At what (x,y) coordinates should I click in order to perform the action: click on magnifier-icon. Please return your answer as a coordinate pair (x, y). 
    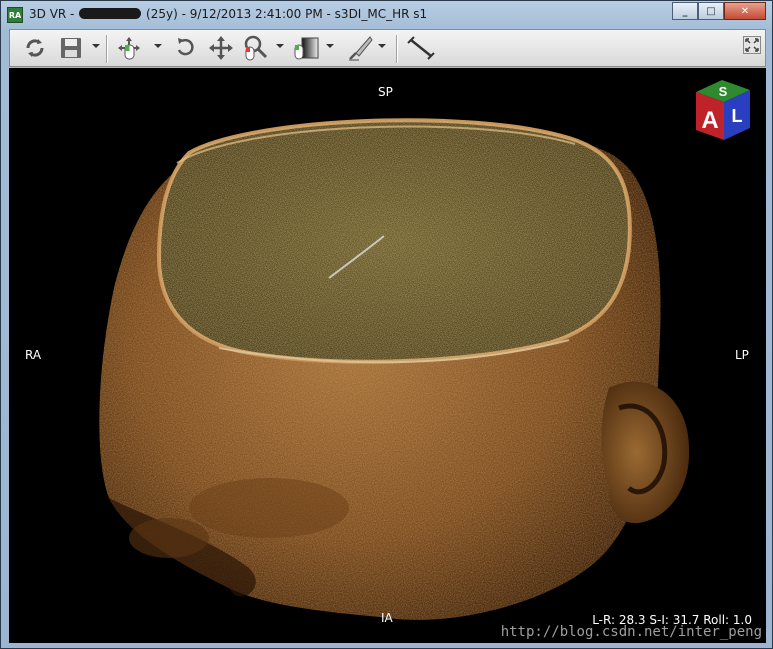
    Looking at the image, I should click on (256, 48).